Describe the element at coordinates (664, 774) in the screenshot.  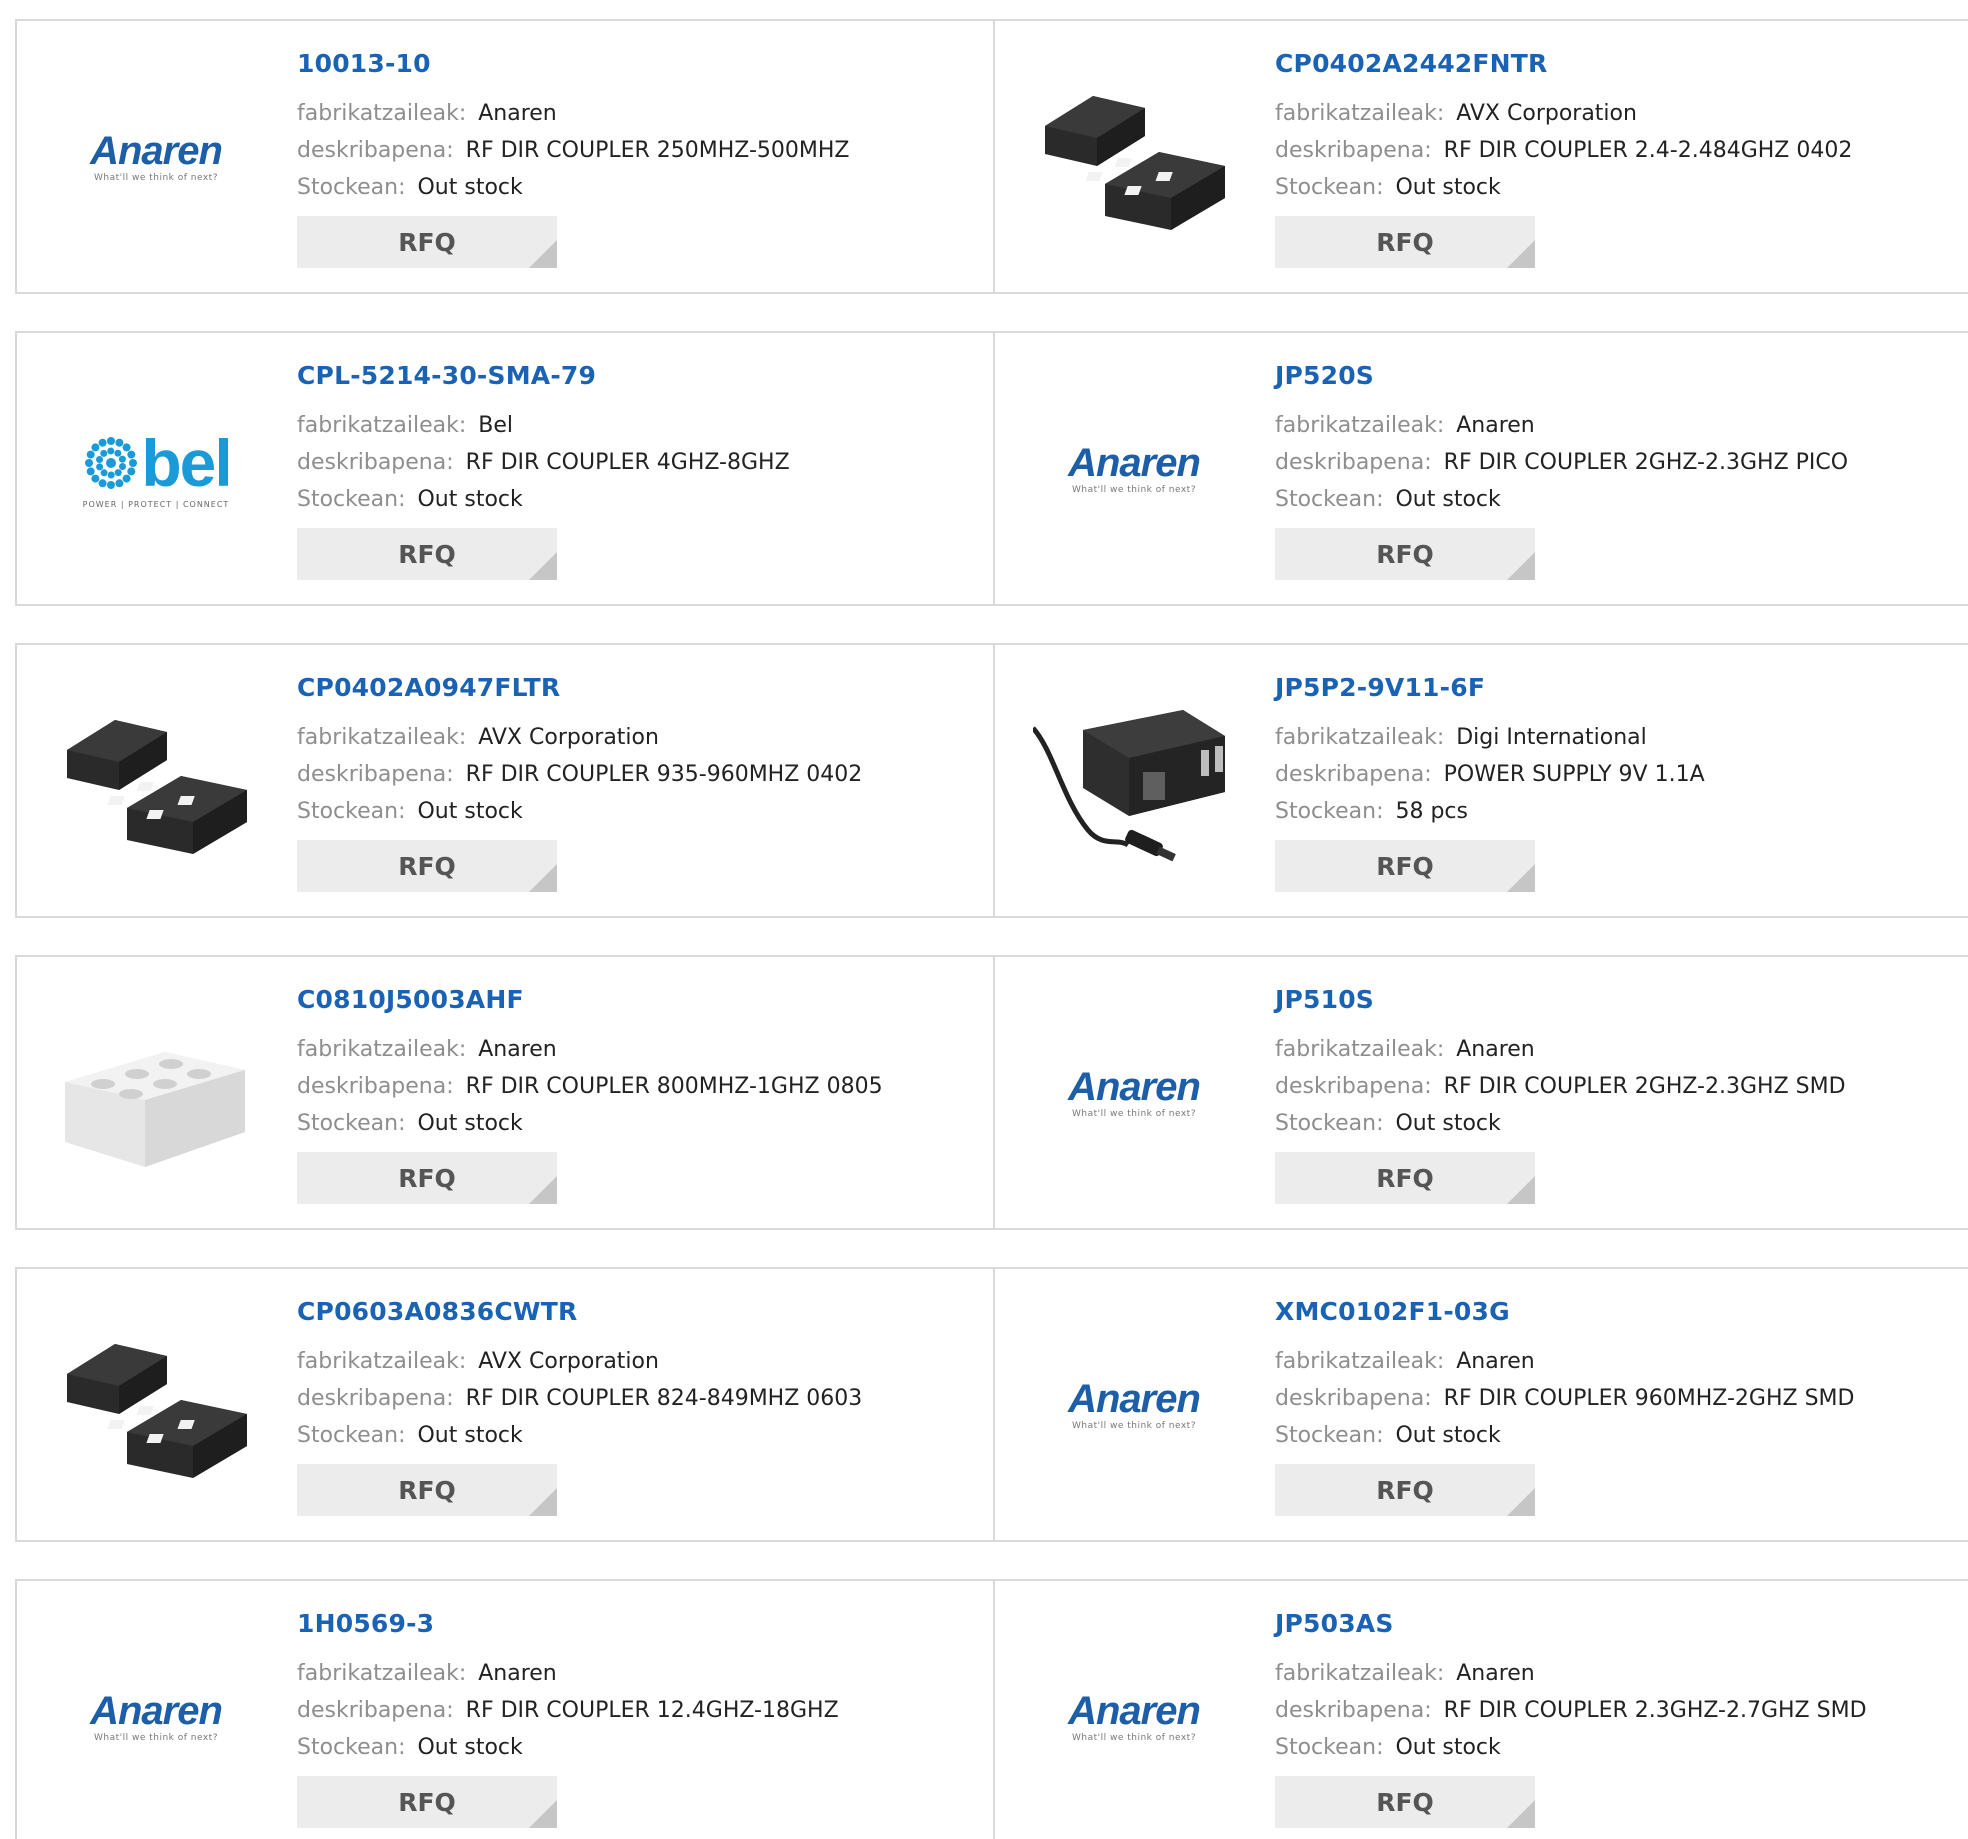
I see `description-value: RF DIR COUPLER 935-960MHZ 0402` at that location.